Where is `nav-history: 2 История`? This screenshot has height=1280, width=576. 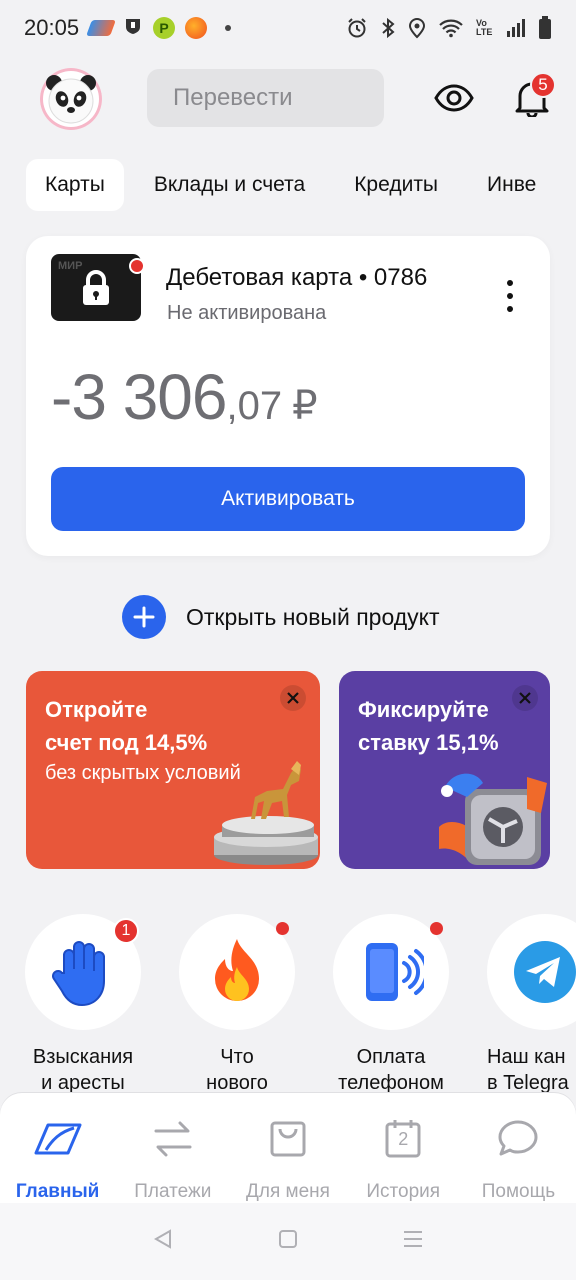 nav-history: 2 История is located at coordinates (403, 1148).